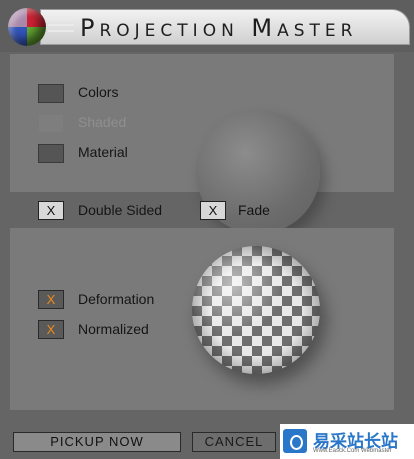 The width and height of the screenshot is (414, 459). Describe the element at coordinates (113, 329) in the screenshot. I see `normalized-label: Normalized` at that location.